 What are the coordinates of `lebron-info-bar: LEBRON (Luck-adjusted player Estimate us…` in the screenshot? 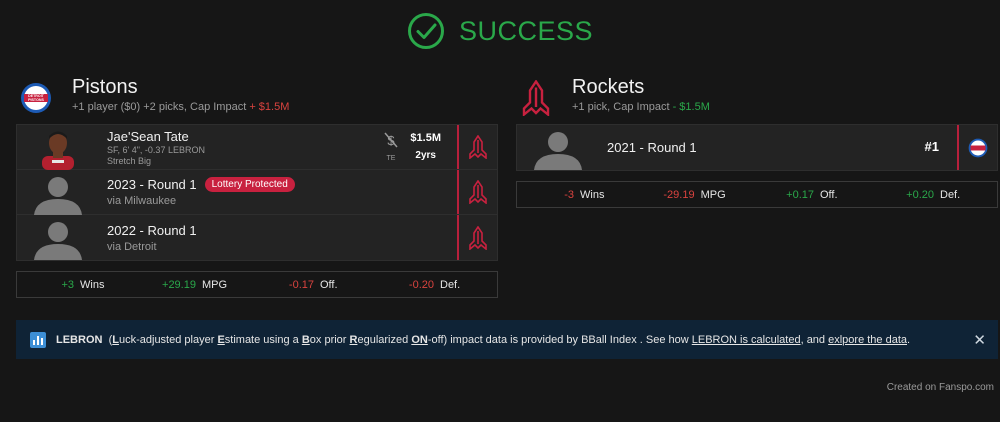 It's located at (507, 339).